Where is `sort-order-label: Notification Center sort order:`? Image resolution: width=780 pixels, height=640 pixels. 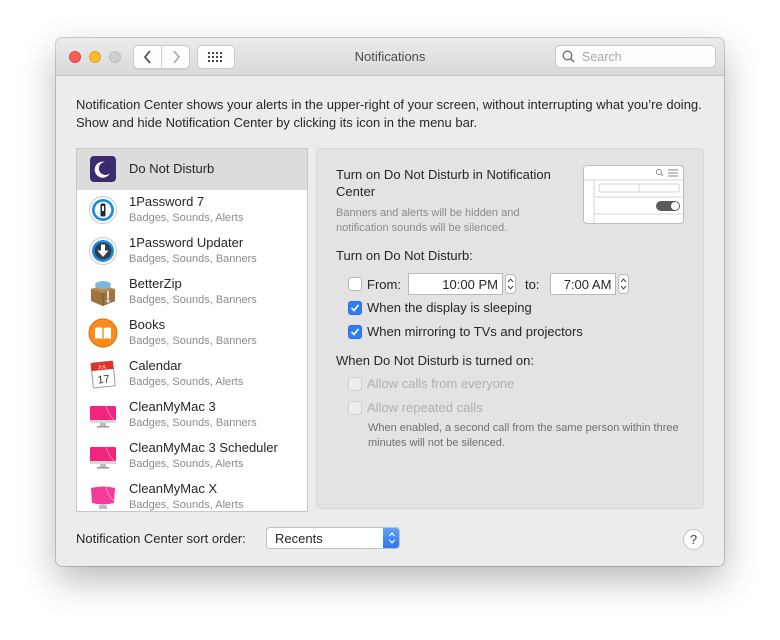
sort-order-label: Notification Center sort order: is located at coordinates (161, 538).